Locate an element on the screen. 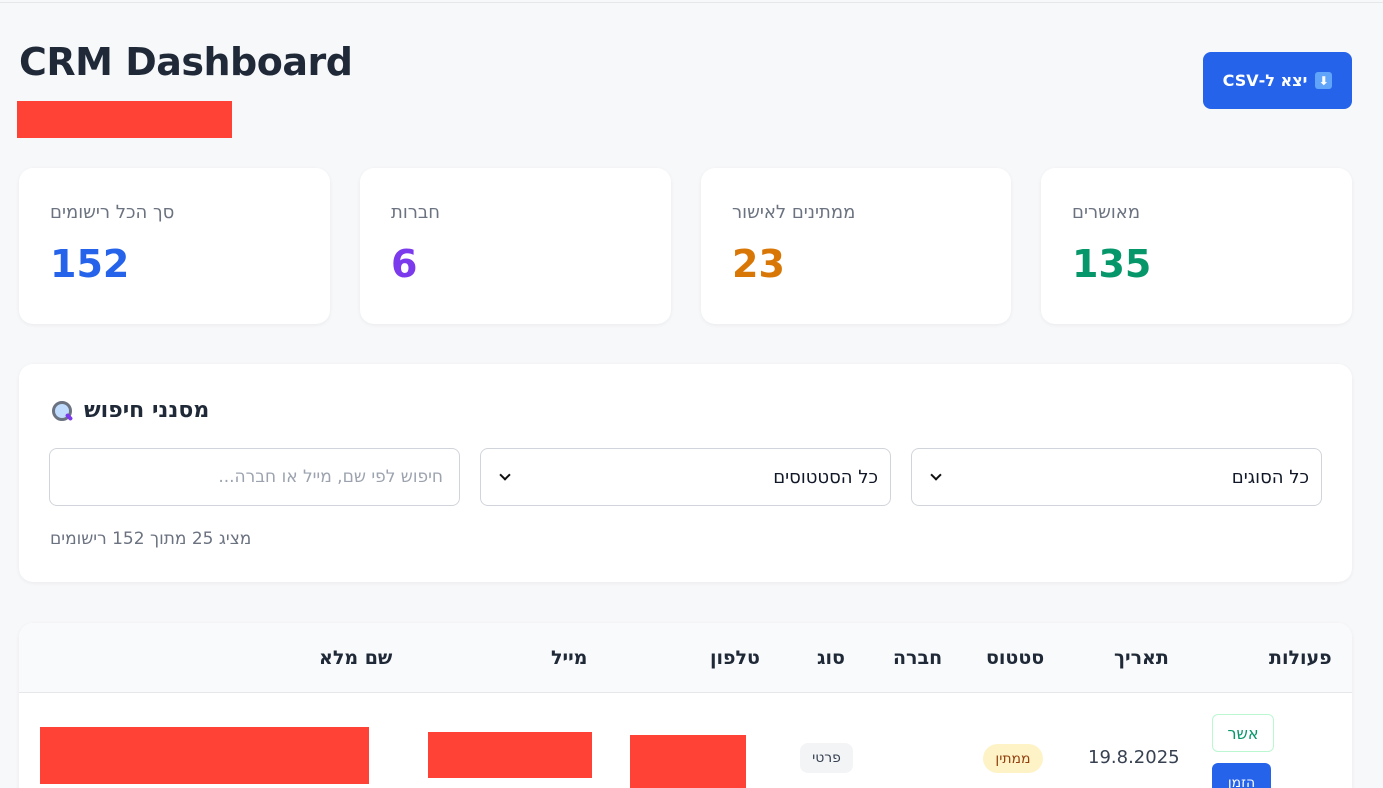 The height and width of the screenshot is (788, 1383). column-header-status: סטטוס is located at coordinates (1015, 658).